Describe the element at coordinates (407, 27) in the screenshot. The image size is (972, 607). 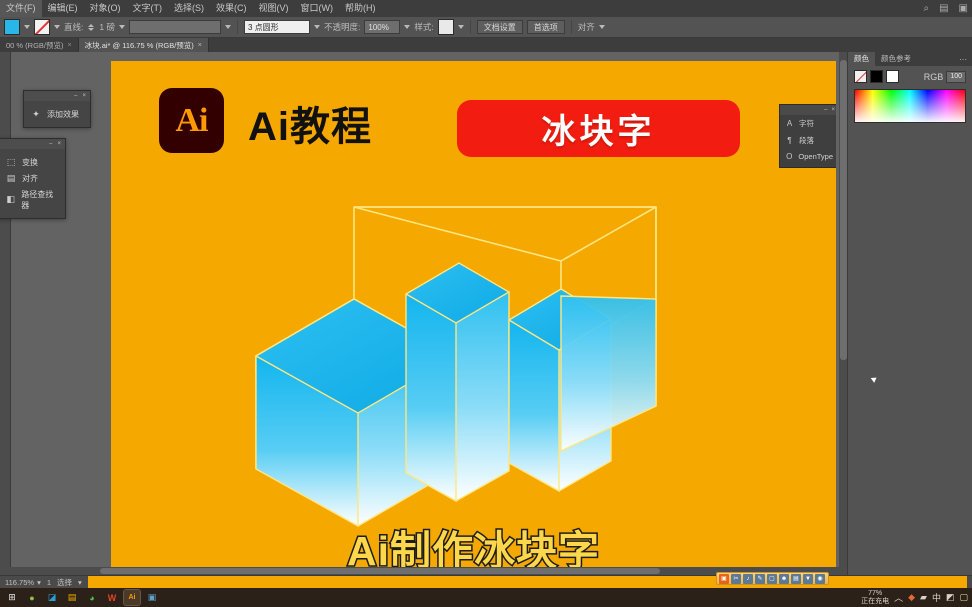
I see `opacity-dropdown-icon` at that location.